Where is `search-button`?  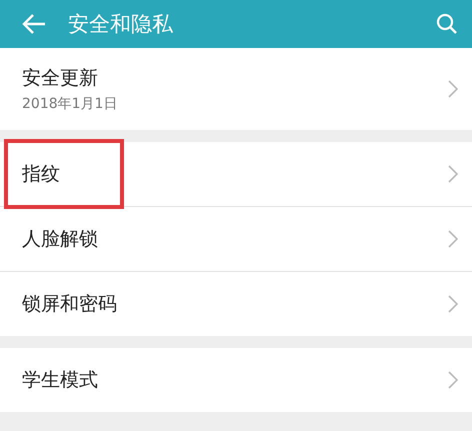 search-button is located at coordinates (447, 24).